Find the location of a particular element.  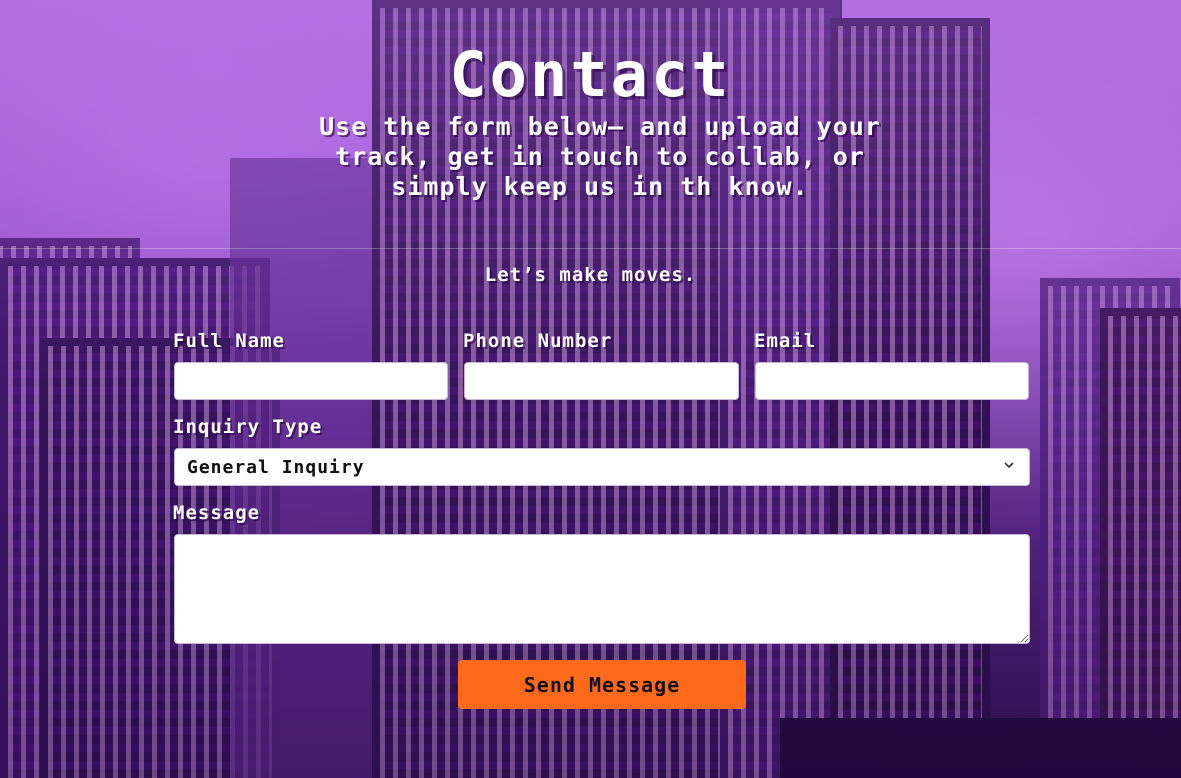

phone-number-input is located at coordinates (601, 381).